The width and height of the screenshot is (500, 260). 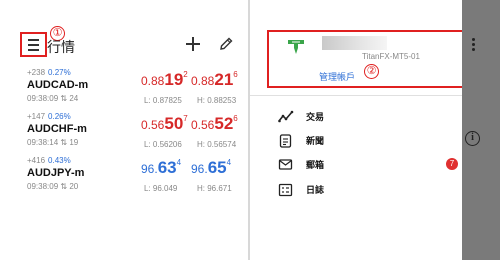 What do you see at coordinates (59, 116) in the screenshot?
I see `change-percent: 0.26%` at bounding box center [59, 116].